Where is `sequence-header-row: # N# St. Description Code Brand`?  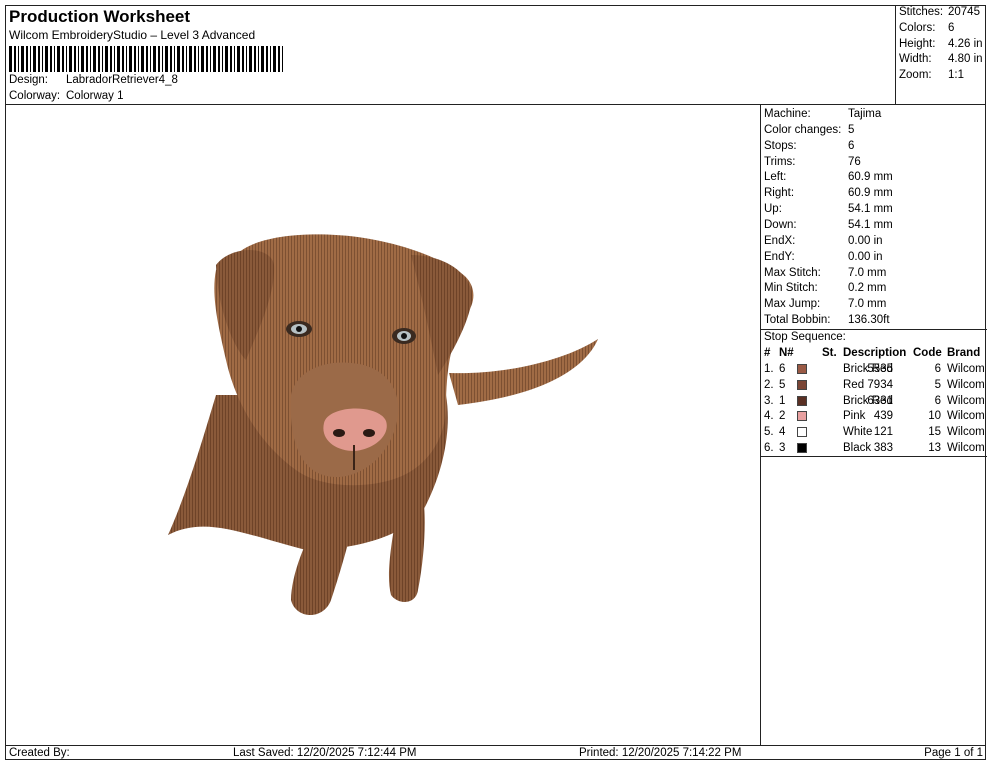 sequence-header-row: # N# St. Description Code Brand is located at coordinates (874, 353).